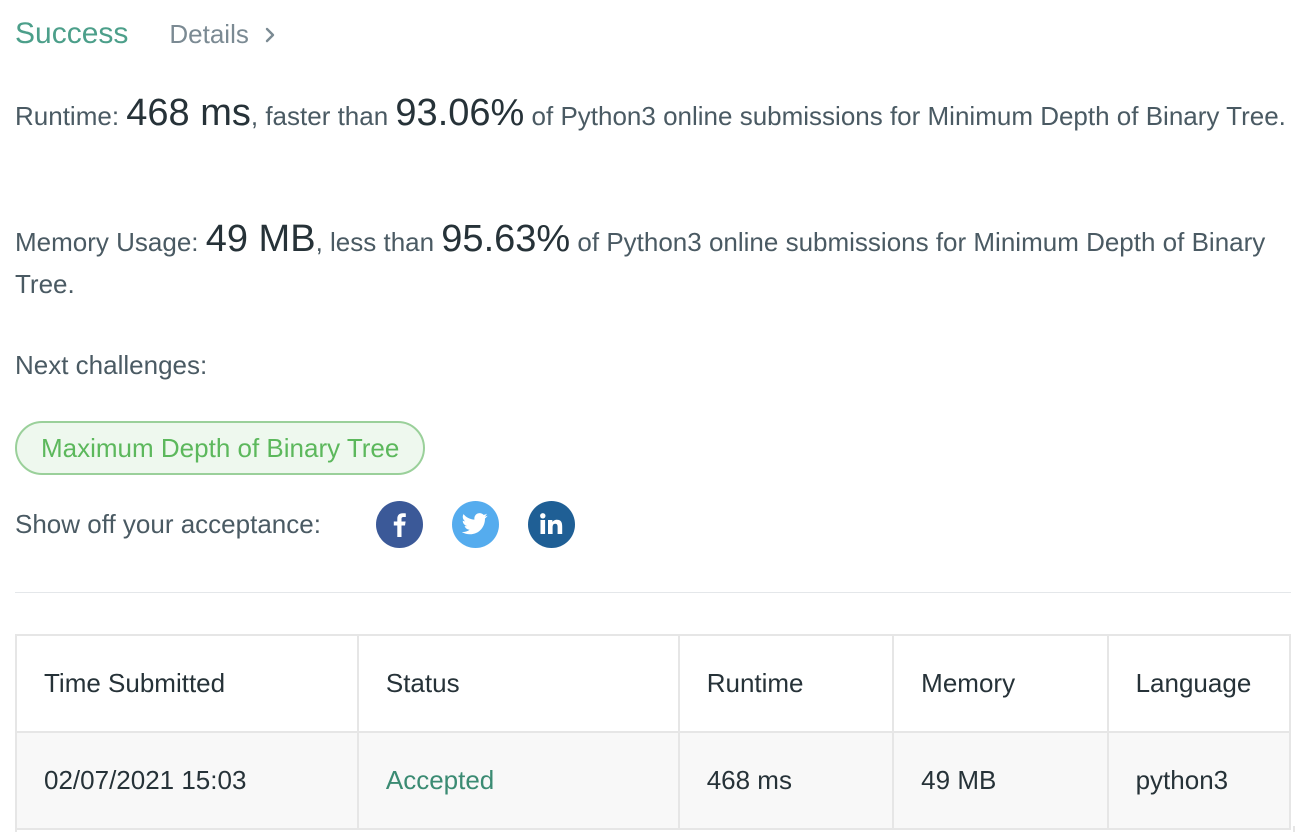  What do you see at coordinates (260, 239) in the screenshot?
I see `memory-value: 49 MB` at bounding box center [260, 239].